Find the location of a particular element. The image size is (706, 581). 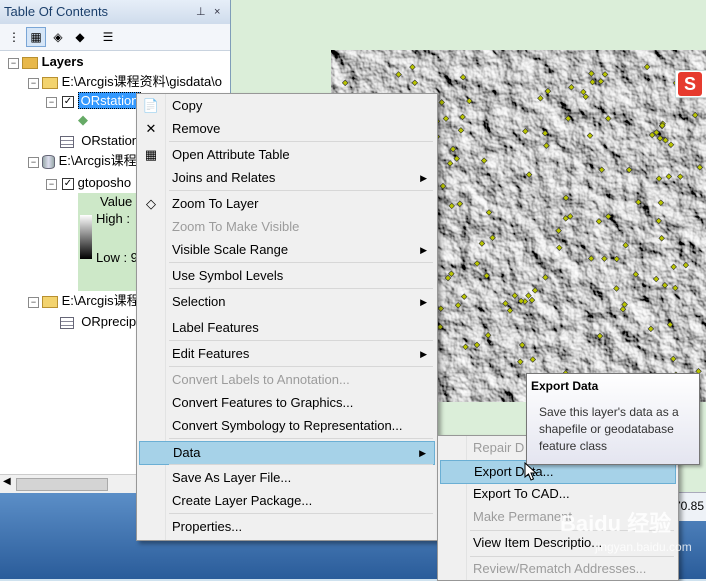

menu-item-label: Label Features is located at coordinates (215, 327).